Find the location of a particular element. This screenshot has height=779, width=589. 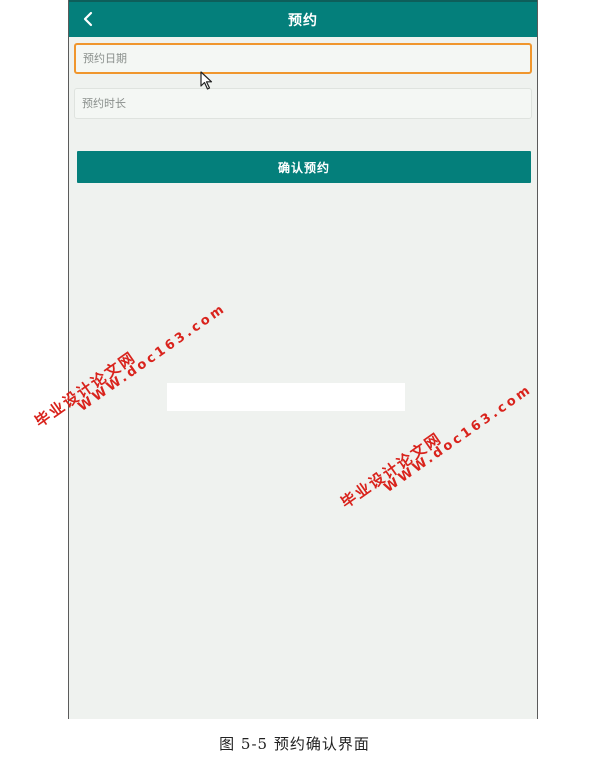

appointment-duration-input is located at coordinates (303, 103).